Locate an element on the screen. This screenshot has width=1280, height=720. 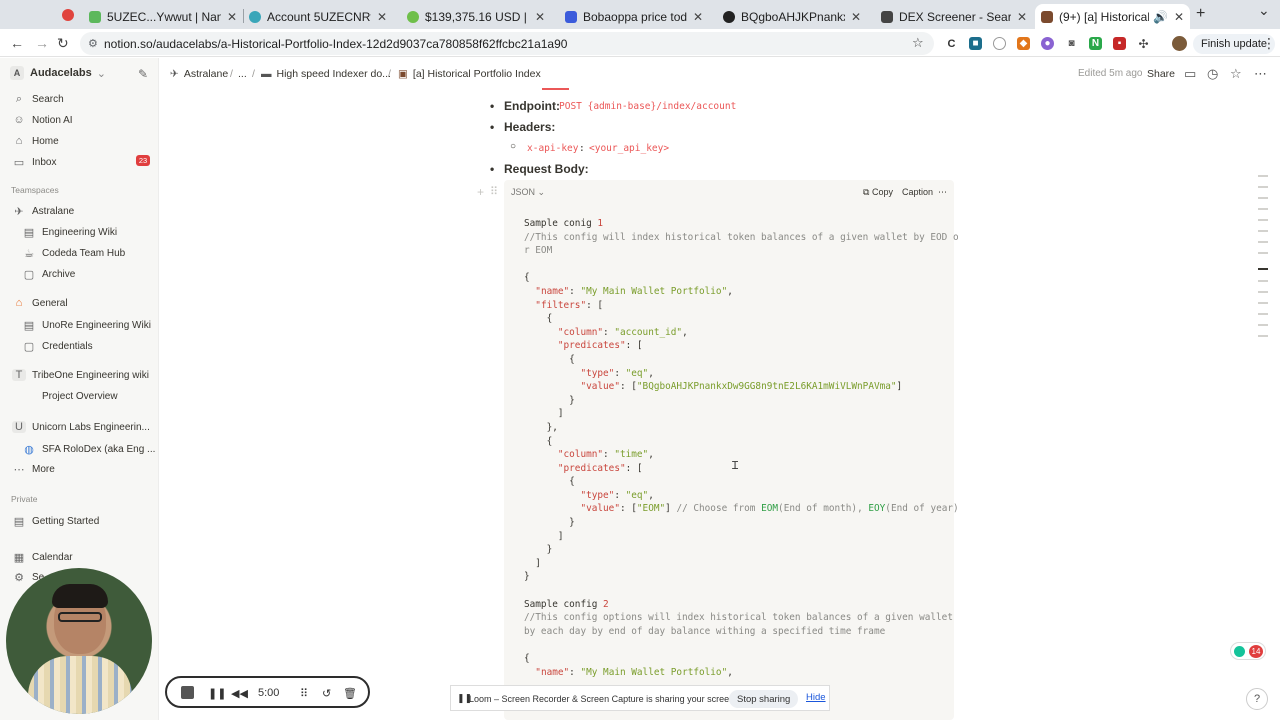
browser-tab-notion-active: (9+) [a] Historical Portfolio 🔊 ✕ is located at coordinates (1112, 16).